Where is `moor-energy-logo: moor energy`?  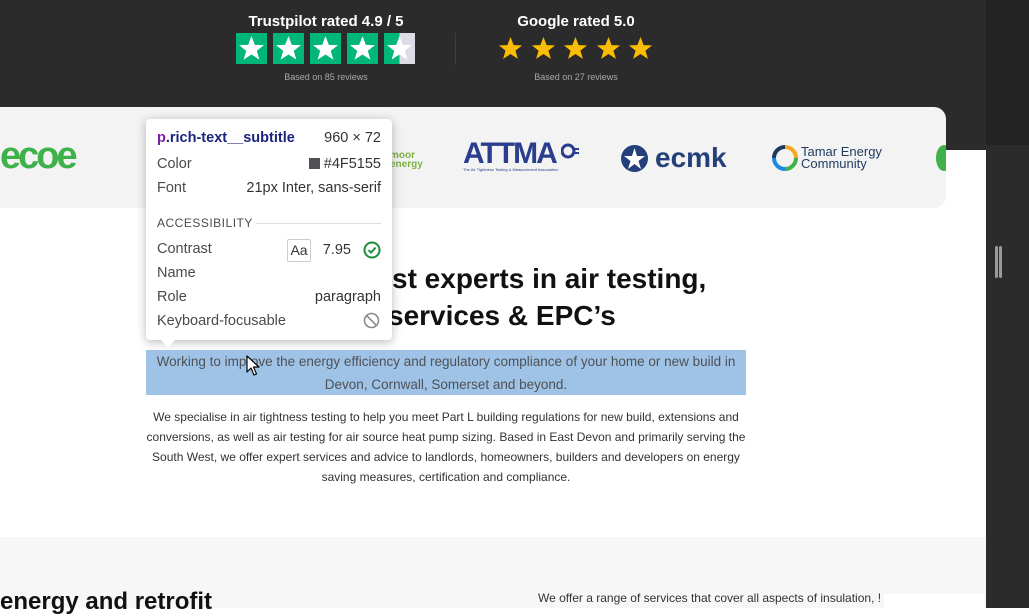 moor-energy-logo: moor energy is located at coordinates (406, 160).